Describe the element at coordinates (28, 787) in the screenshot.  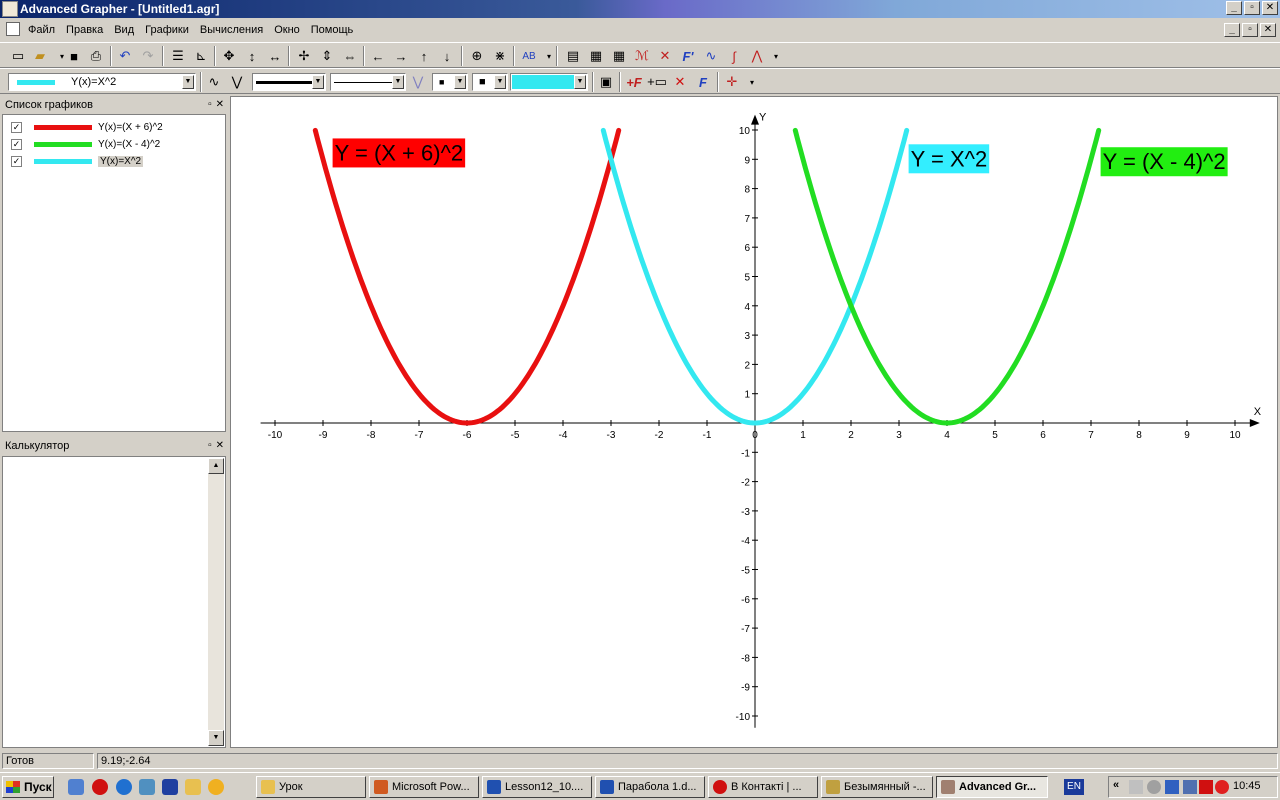
I see `start-button: Пуск` at that location.